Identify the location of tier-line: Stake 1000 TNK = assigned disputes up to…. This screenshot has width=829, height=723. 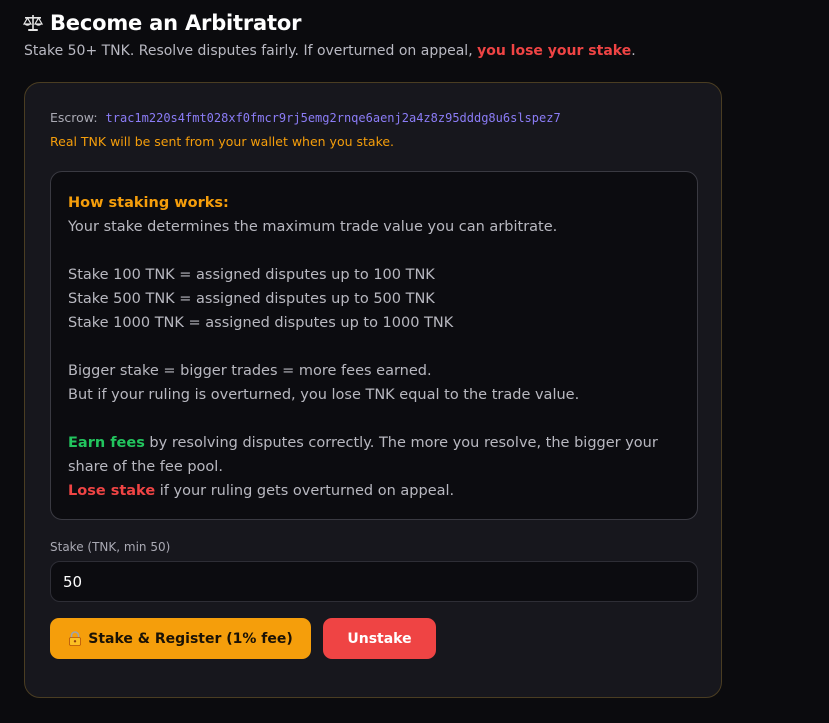
(261, 323).